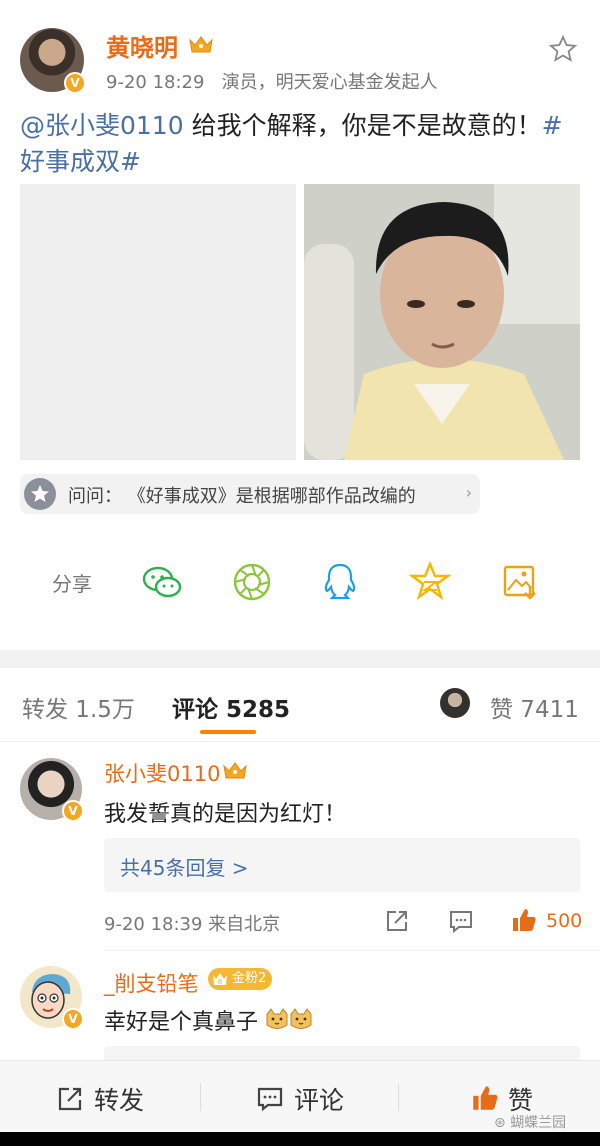 Image resolution: width=600 pixels, height=1146 pixels. I want to click on svg-text: 6, so click(220, 982).